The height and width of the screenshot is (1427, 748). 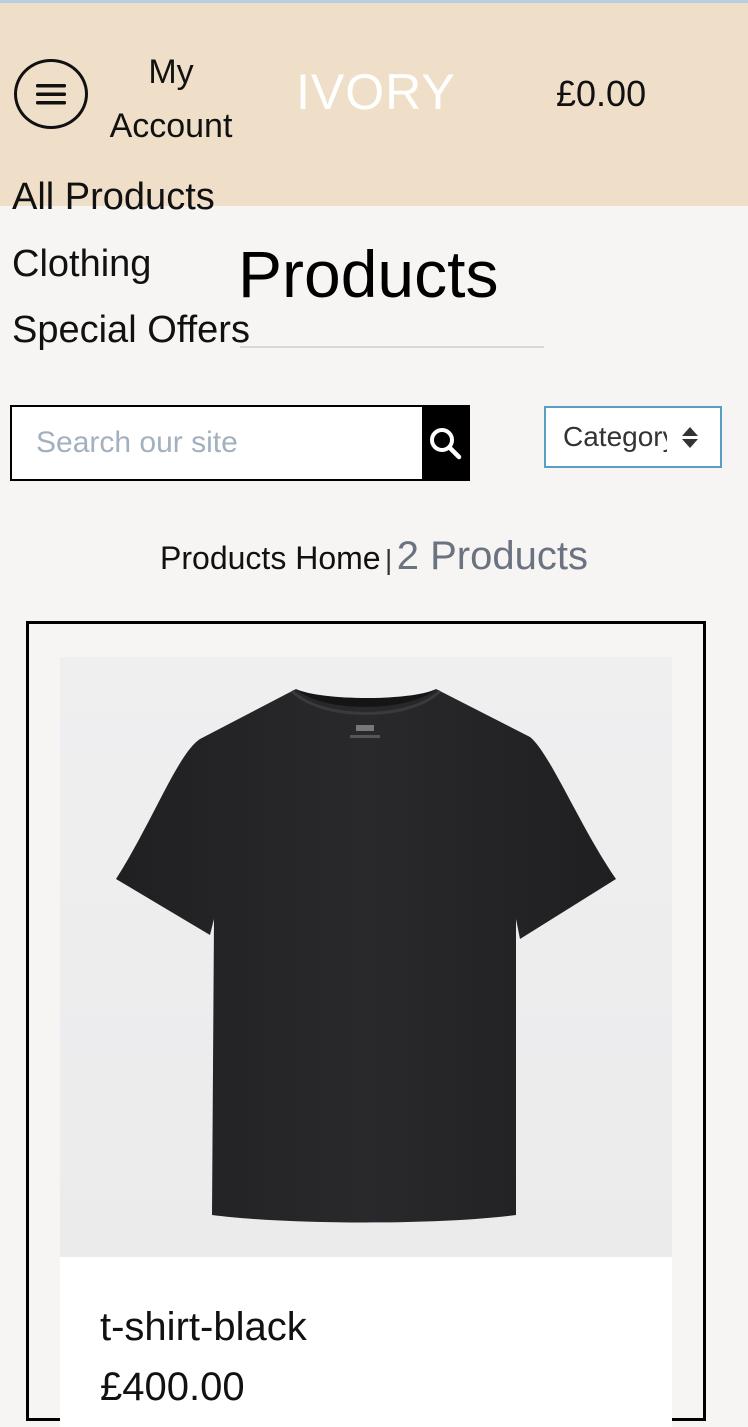 What do you see at coordinates (172, 1387) in the screenshot?
I see `product-price: £400.00` at bounding box center [172, 1387].